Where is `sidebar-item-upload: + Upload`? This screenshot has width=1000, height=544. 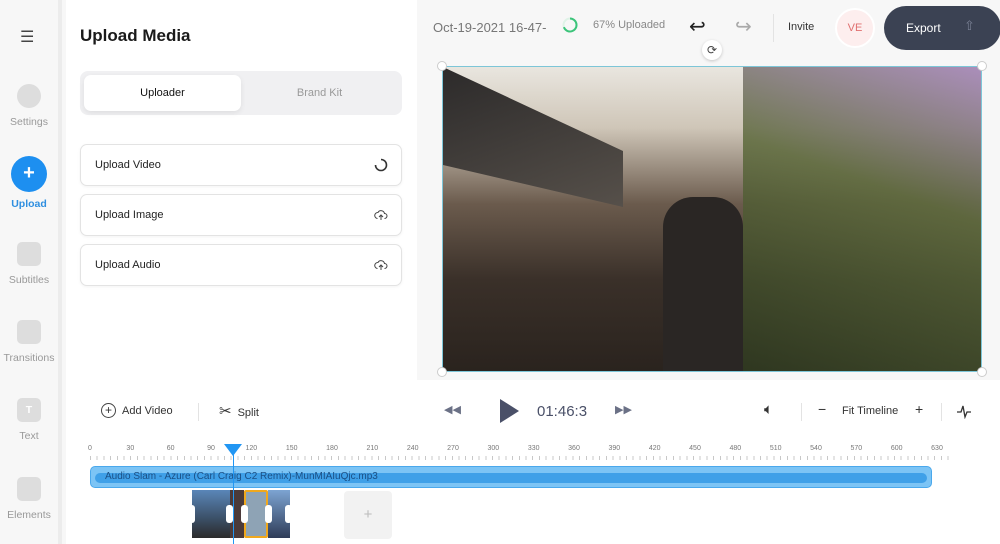
sidebar-item-upload: + Upload is located at coordinates (29, 183).